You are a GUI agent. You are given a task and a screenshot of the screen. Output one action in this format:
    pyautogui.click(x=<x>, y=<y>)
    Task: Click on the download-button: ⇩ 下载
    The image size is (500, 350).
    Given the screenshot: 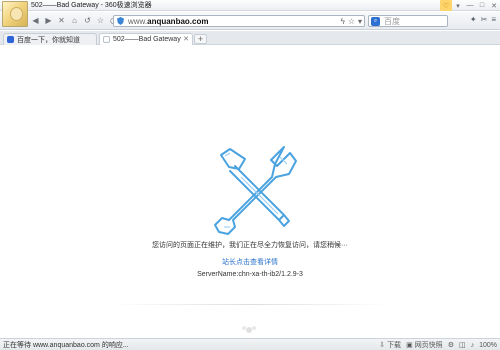 What is the action you would take?
    pyautogui.click(x=390, y=345)
    